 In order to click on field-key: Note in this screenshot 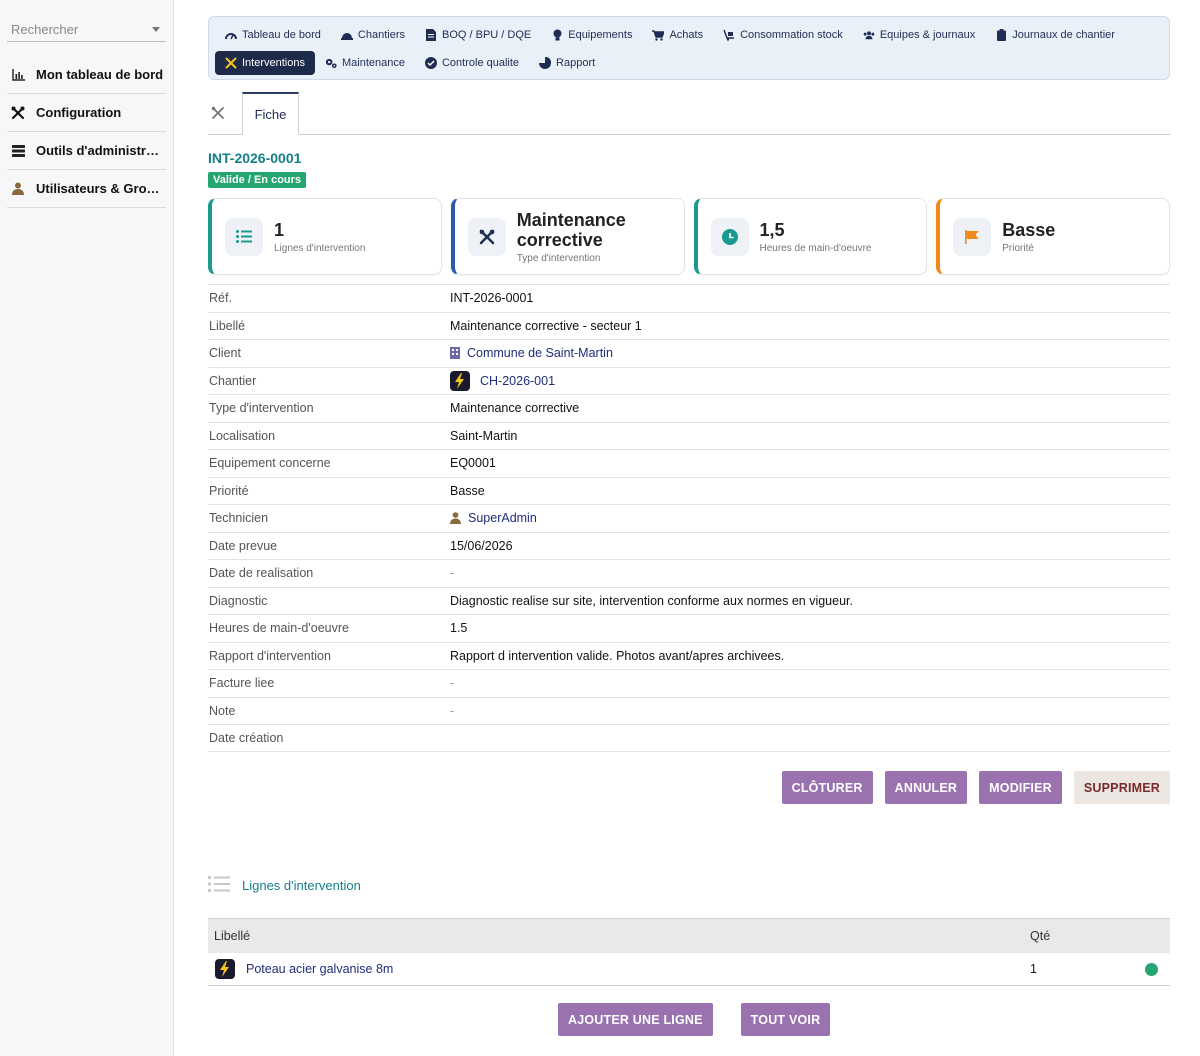, I will do `click(222, 710)`.